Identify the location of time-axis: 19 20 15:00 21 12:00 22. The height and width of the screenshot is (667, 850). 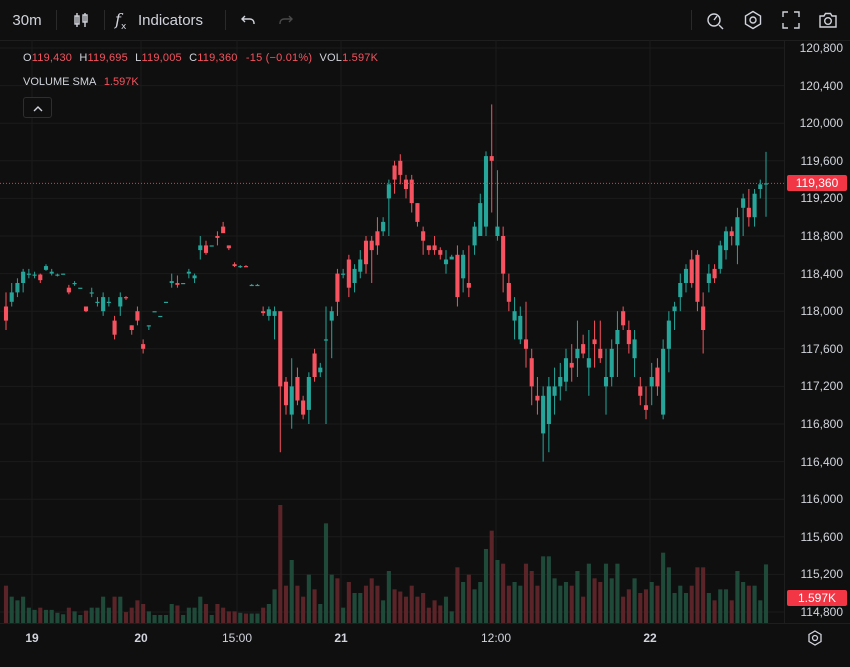
(425, 645).